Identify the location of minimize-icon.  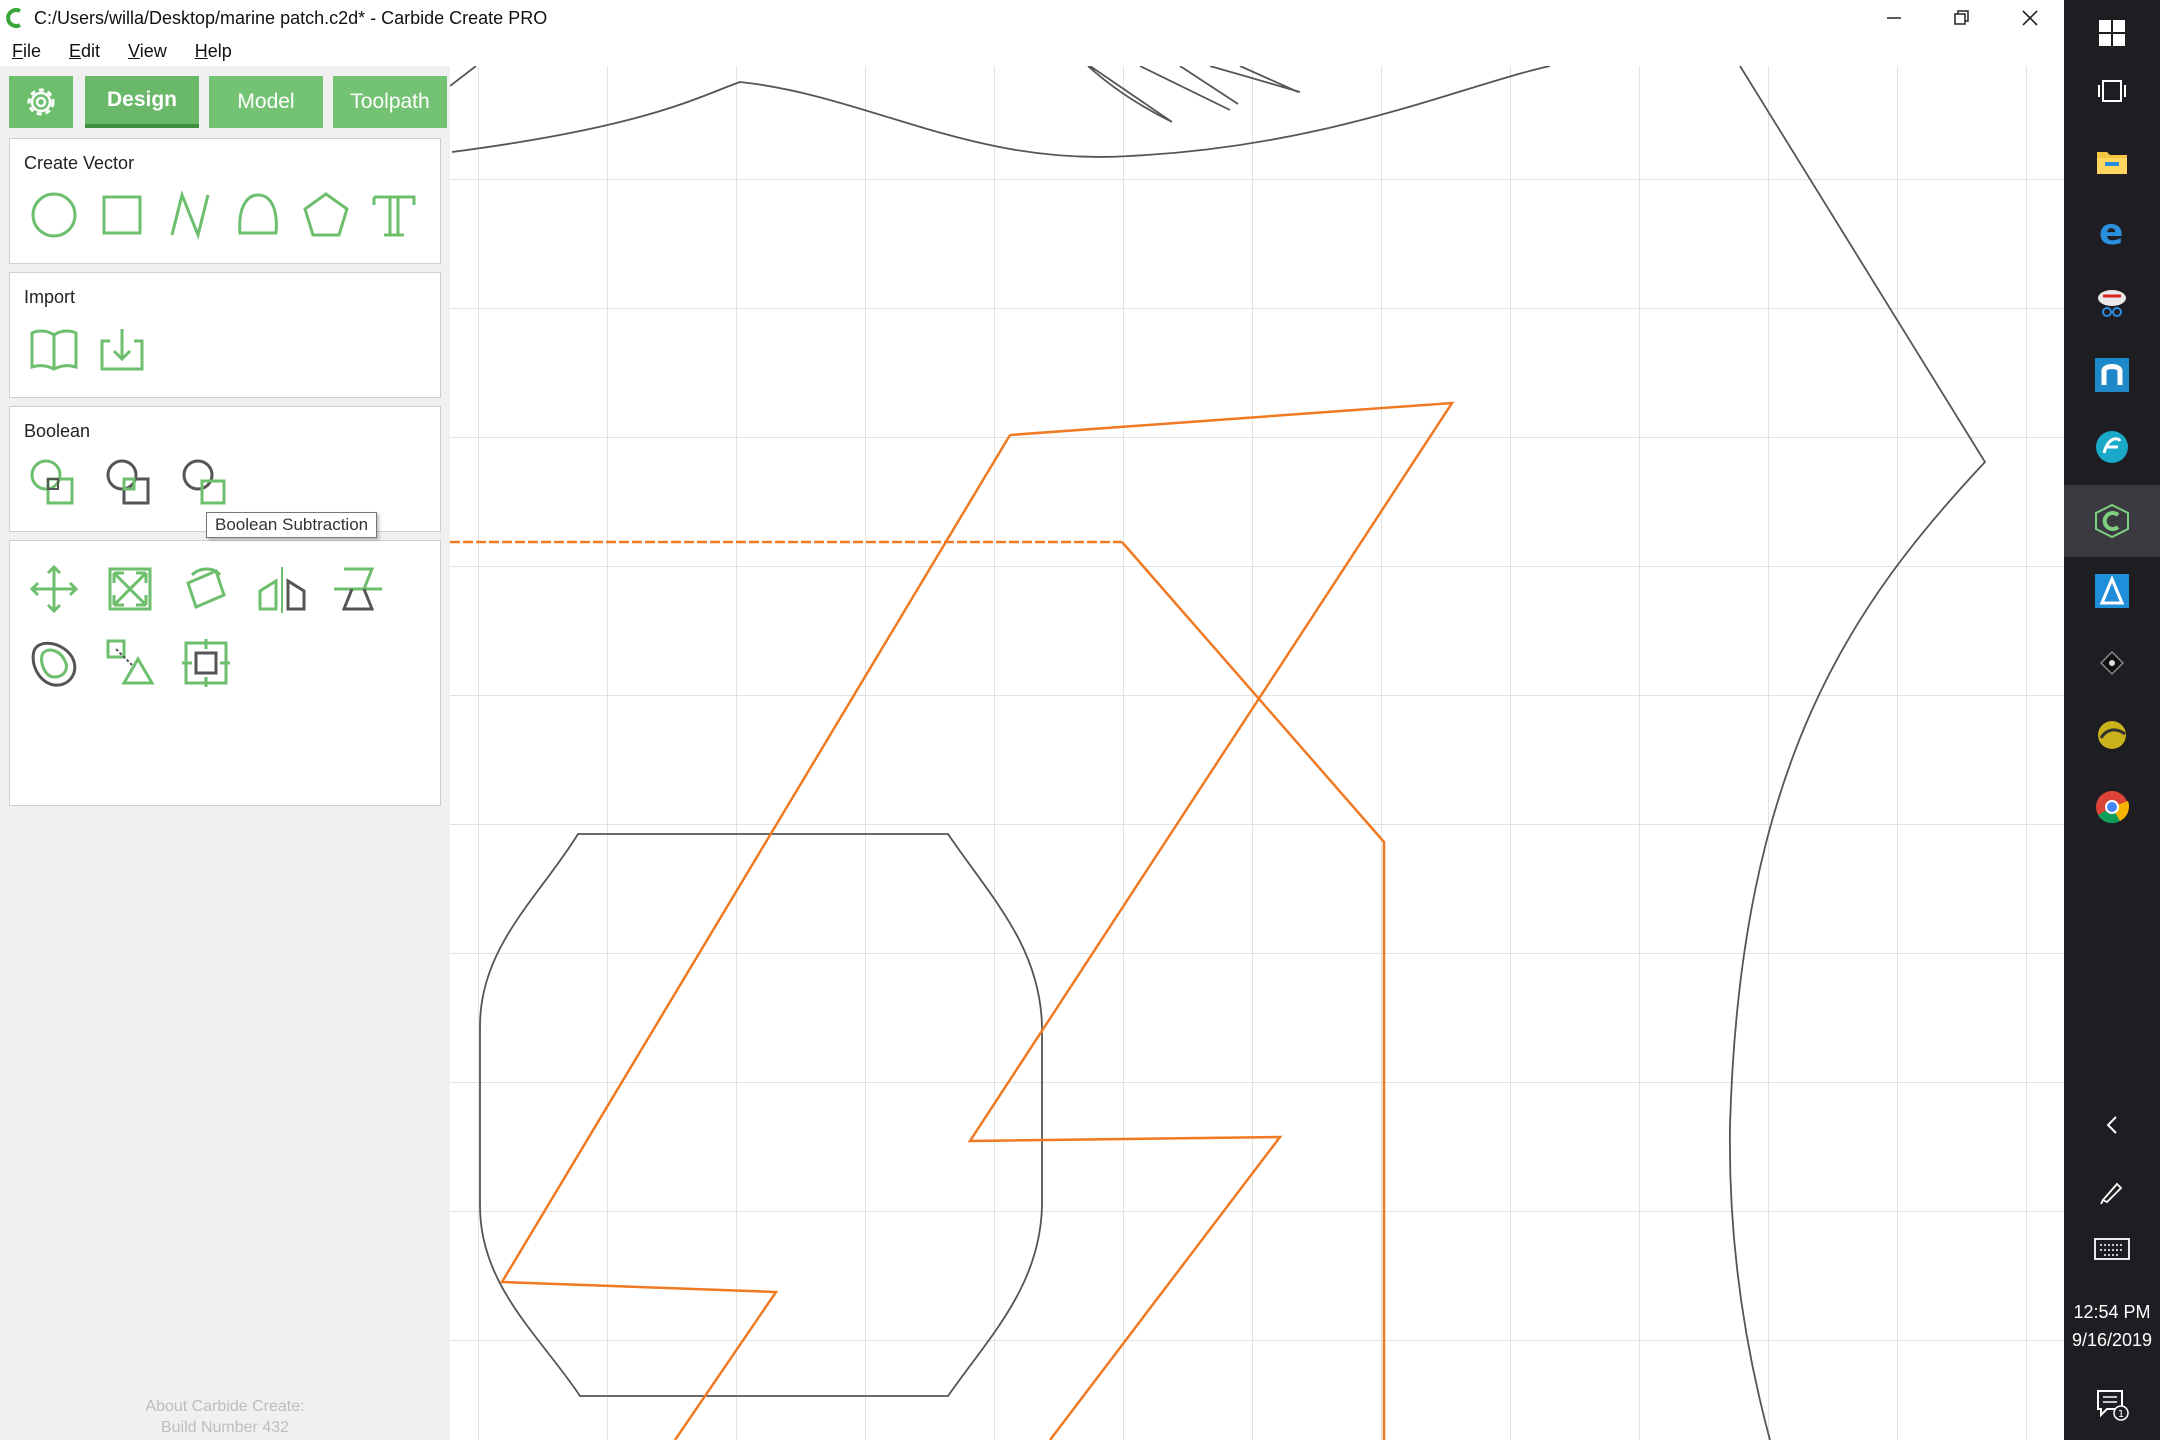
(1894, 18).